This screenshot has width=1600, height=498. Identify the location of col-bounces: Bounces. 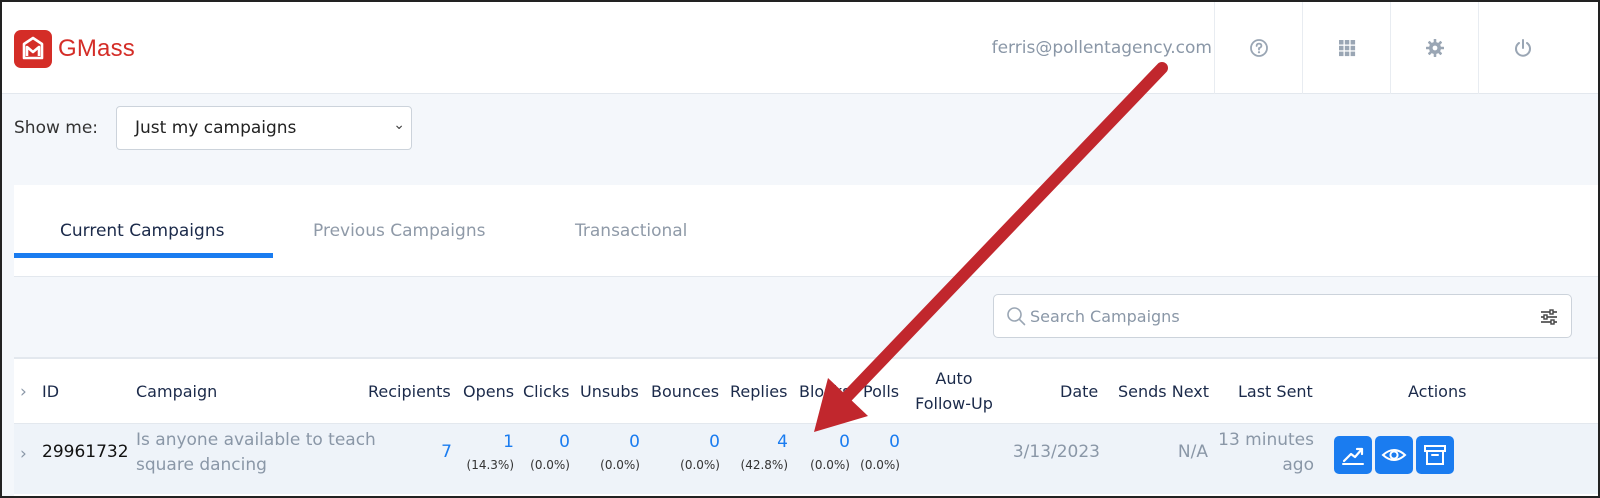
(685, 392).